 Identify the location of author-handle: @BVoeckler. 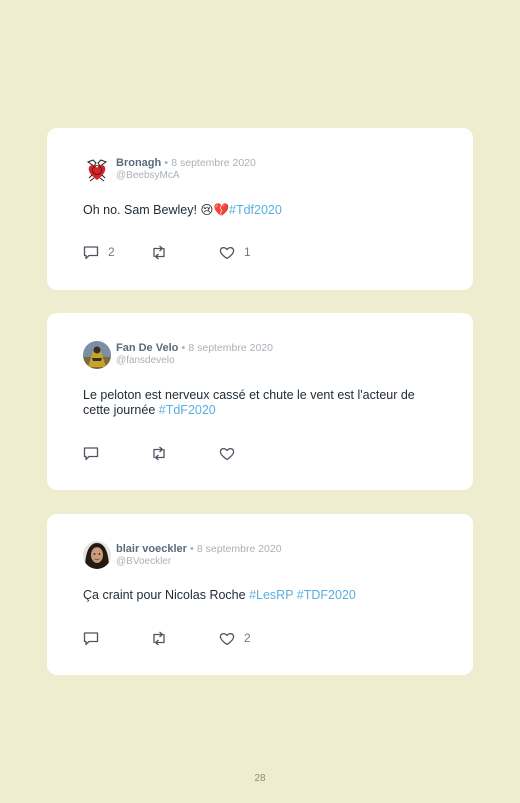
(199, 562).